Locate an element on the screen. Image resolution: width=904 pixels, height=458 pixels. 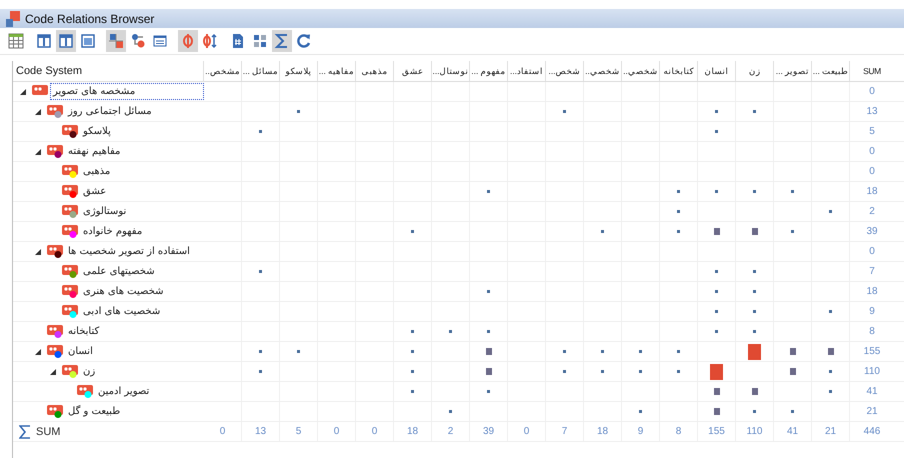
column-sum: 8 is located at coordinates (679, 431).